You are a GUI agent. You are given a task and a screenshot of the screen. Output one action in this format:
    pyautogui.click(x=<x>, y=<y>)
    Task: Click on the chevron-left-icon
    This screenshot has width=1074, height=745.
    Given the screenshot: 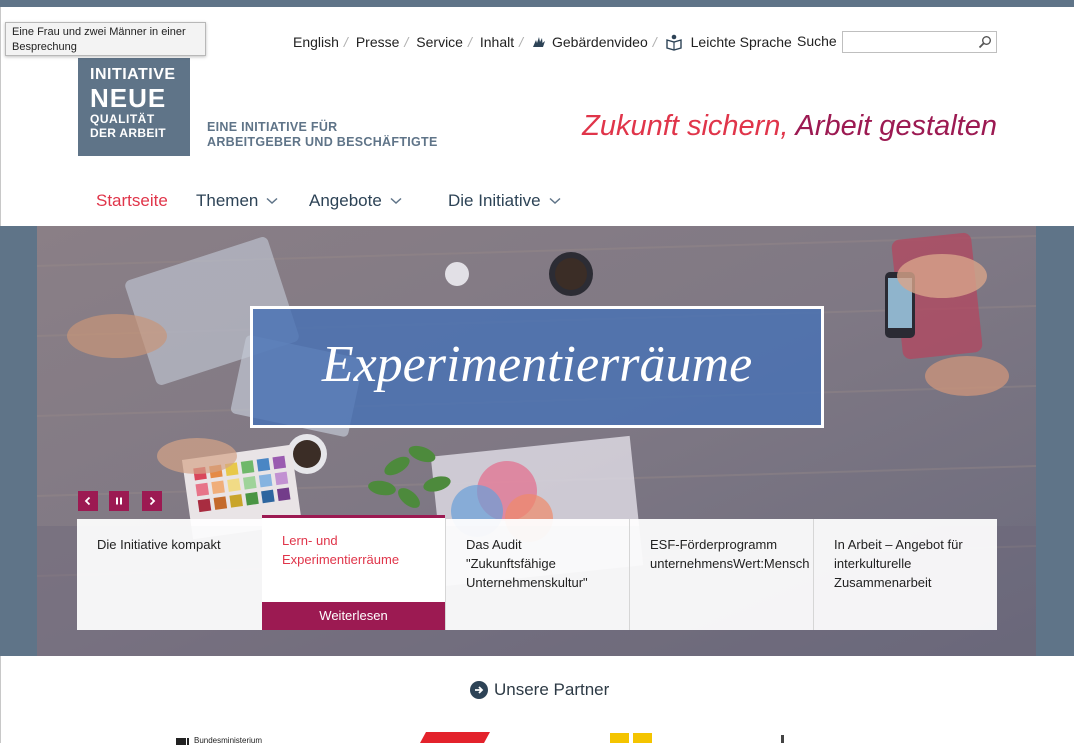 What is the action you would take?
    pyautogui.click(x=87, y=501)
    